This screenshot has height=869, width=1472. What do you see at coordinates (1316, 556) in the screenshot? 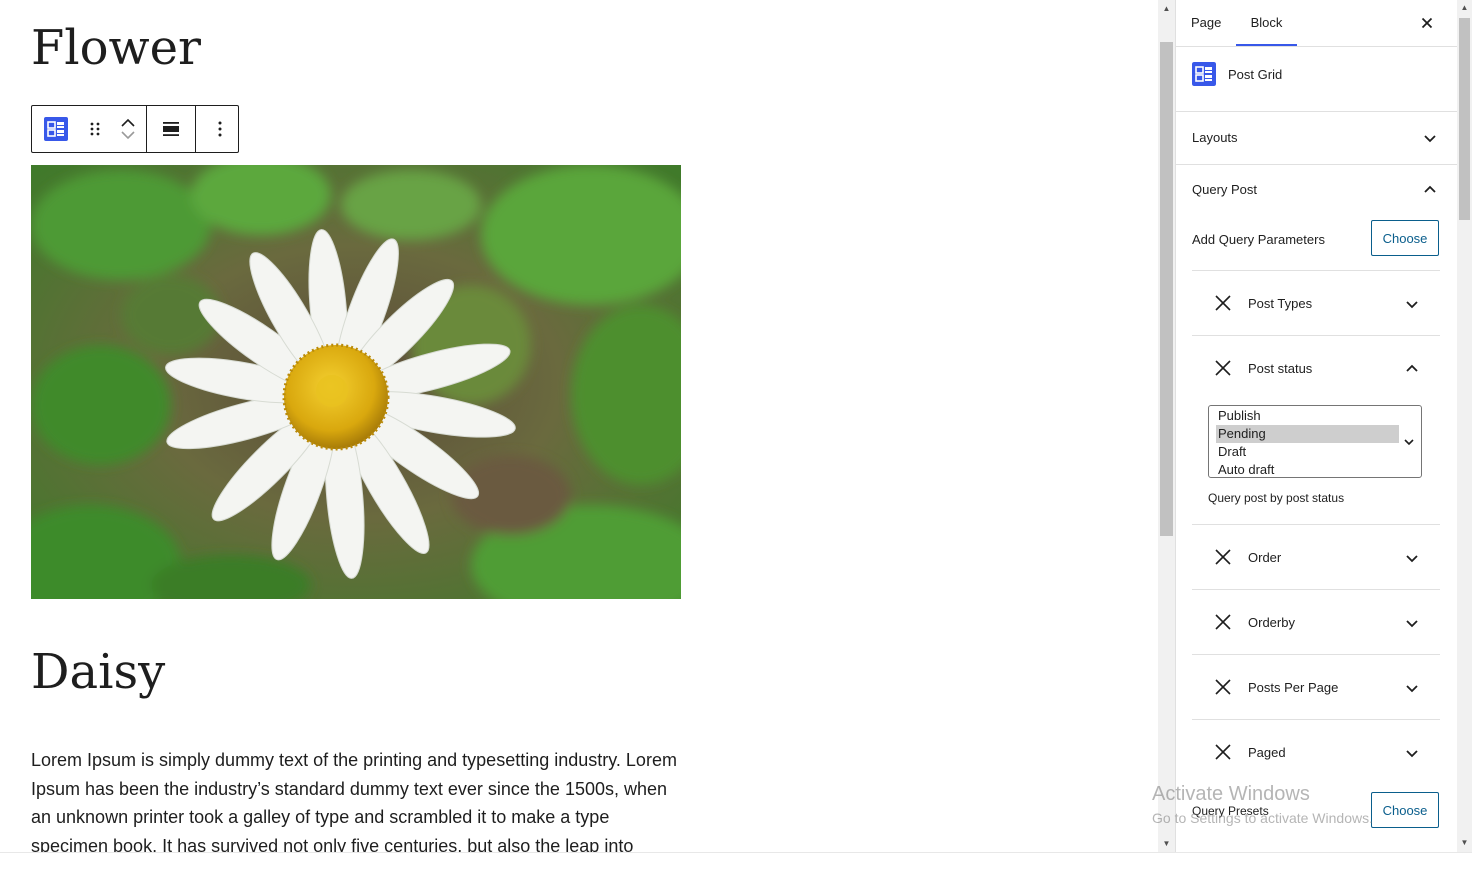
I see `query-item-order: Order` at bounding box center [1316, 556].